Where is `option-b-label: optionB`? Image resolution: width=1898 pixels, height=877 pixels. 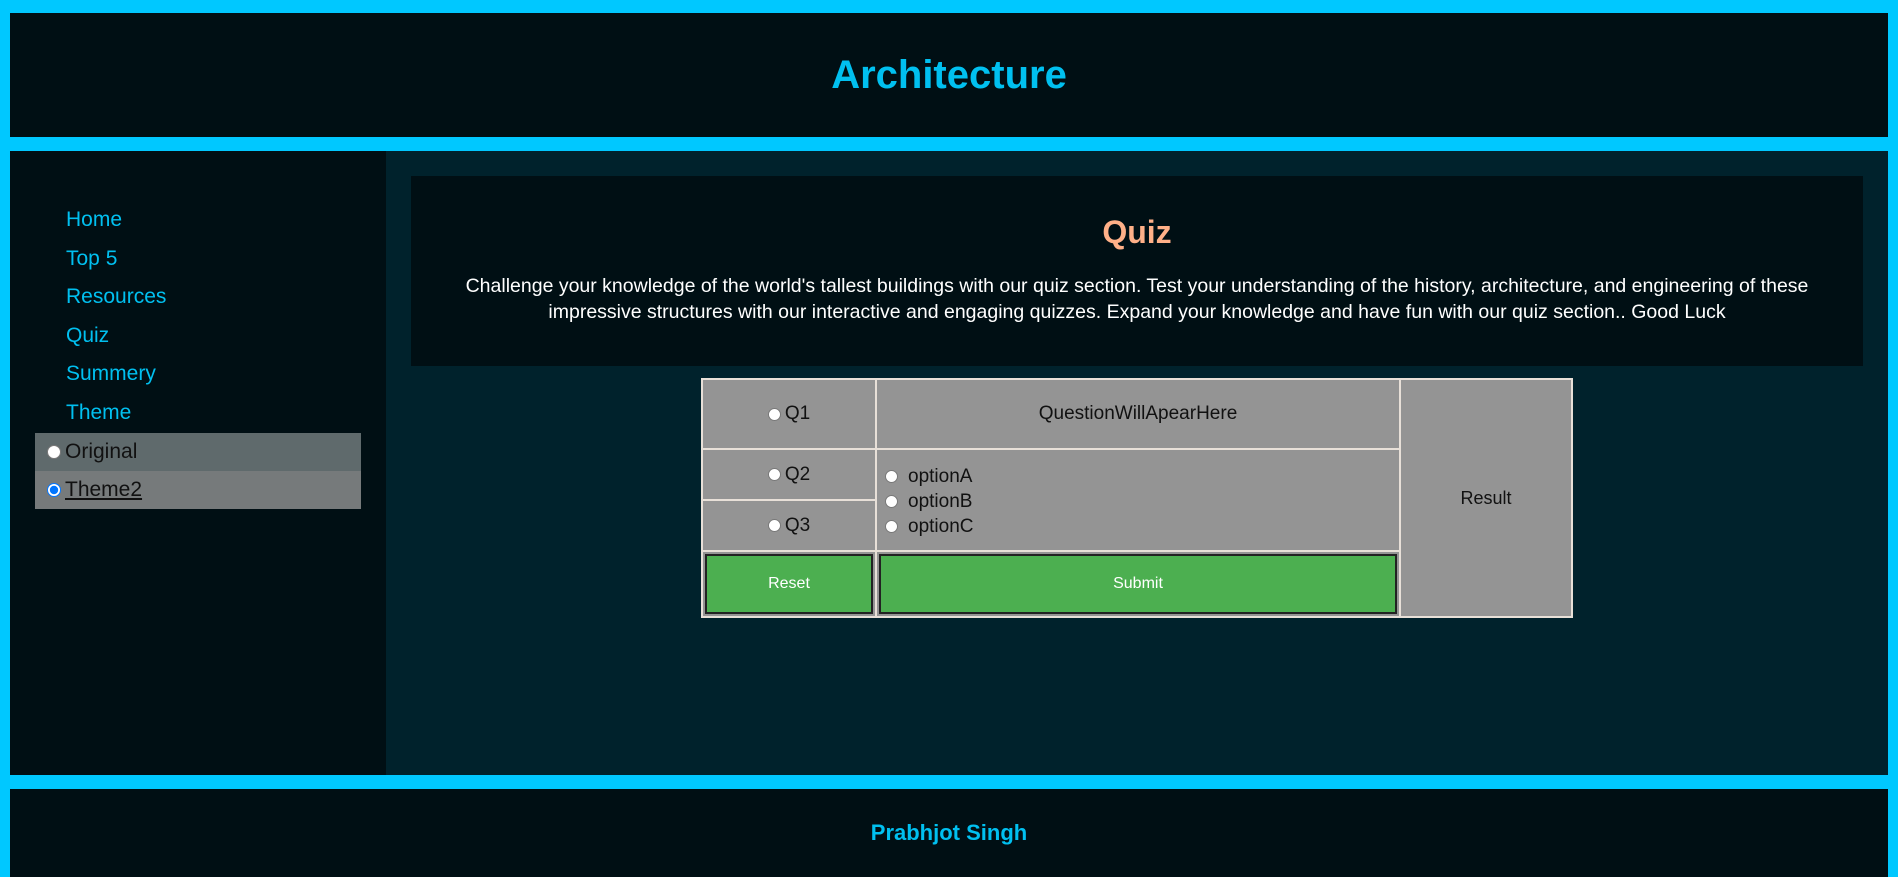
option-b-label: optionB is located at coordinates (940, 501).